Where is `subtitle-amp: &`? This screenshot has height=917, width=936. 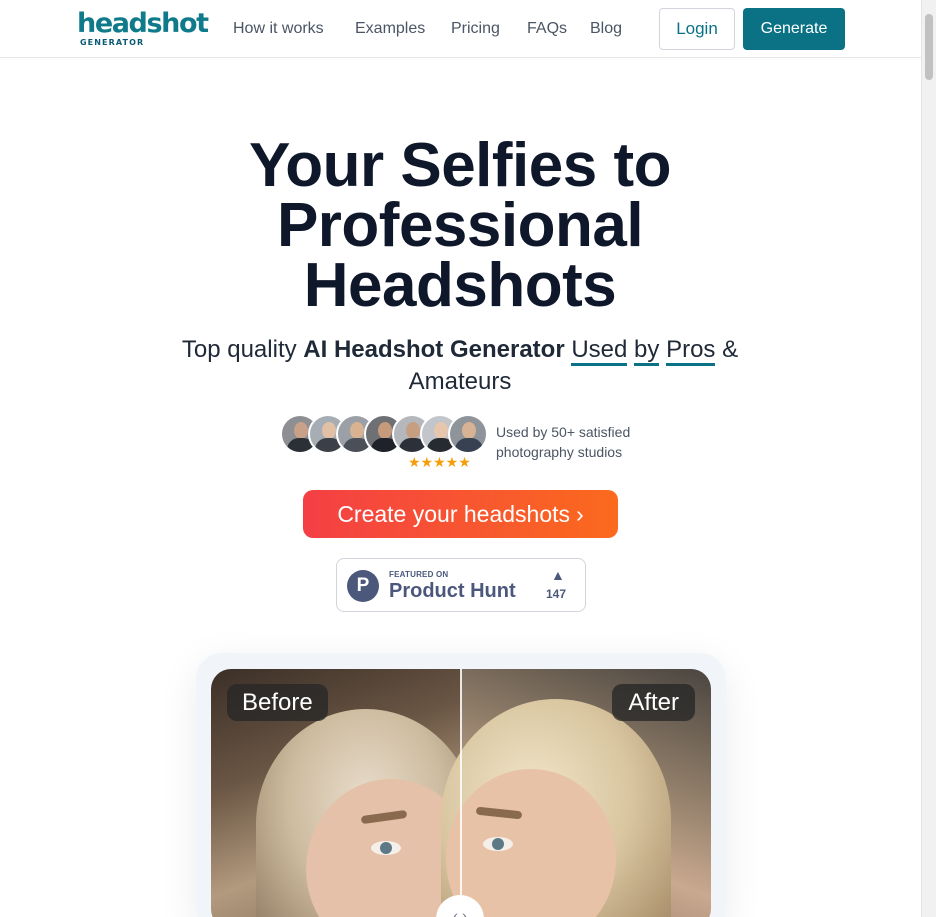 subtitle-amp: & is located at coordinates (730, 349).